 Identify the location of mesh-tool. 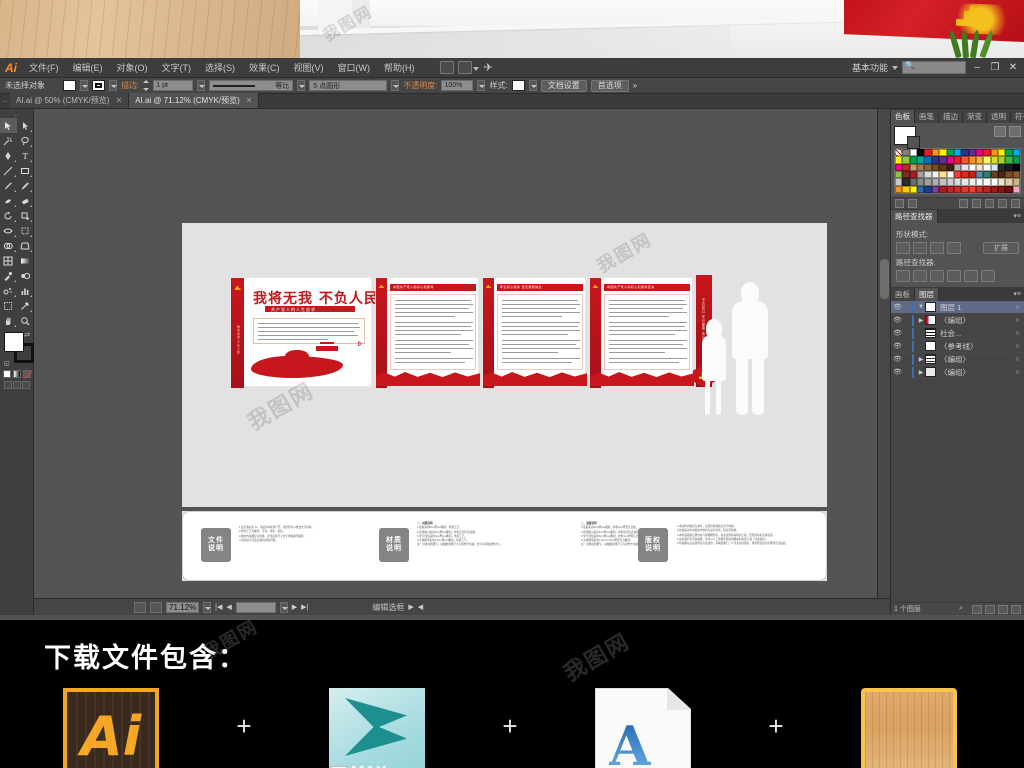
(8, 260).